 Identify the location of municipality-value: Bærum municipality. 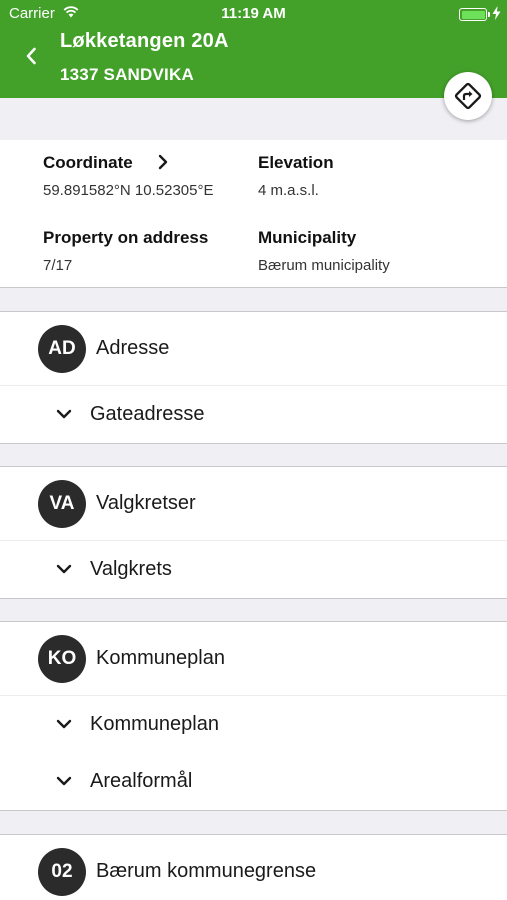
(324, 265).